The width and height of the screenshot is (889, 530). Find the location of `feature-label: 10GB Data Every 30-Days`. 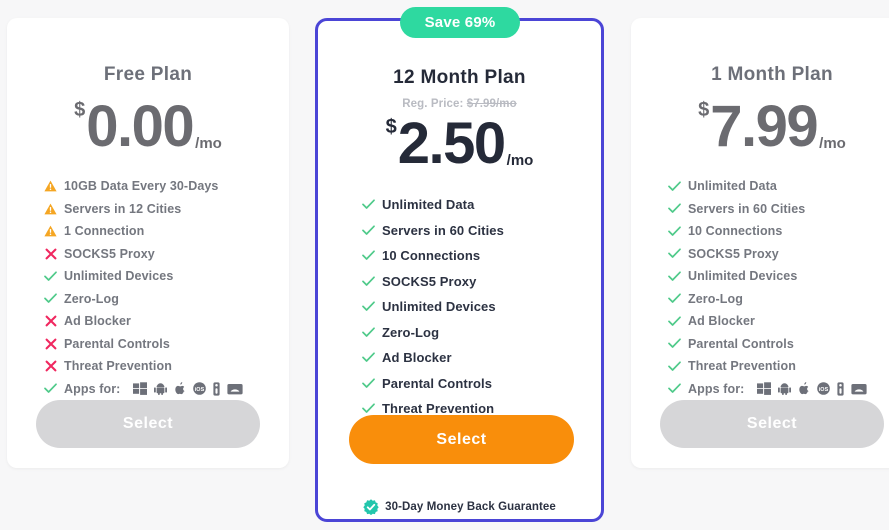

feature-label: 10GB Data Every 30-Days is located at coordinates (141, 186).